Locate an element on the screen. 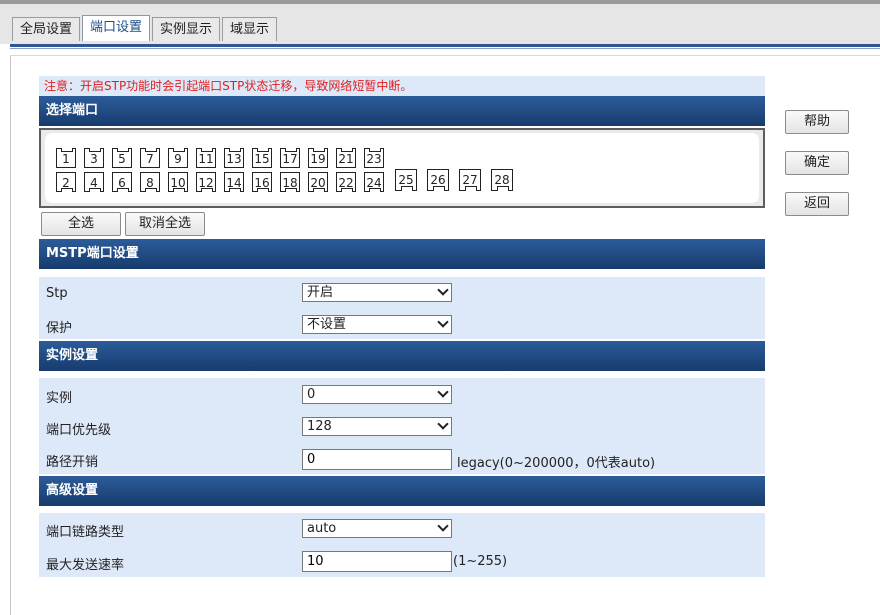  port-6: 6 is located at coordinates (122, 182).